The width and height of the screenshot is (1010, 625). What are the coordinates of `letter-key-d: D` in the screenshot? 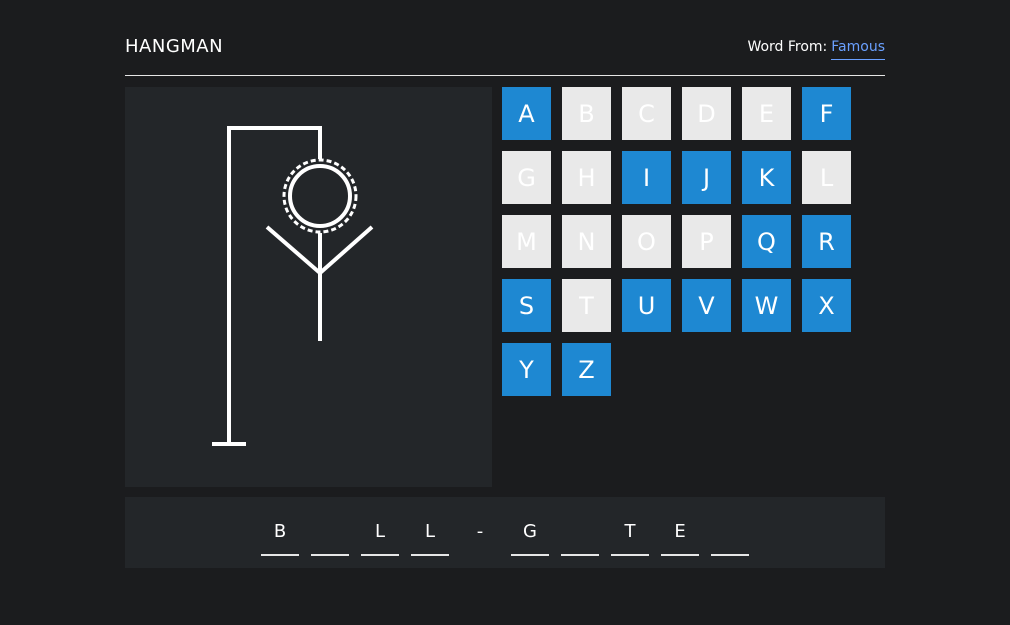 It's located at (706, 113).